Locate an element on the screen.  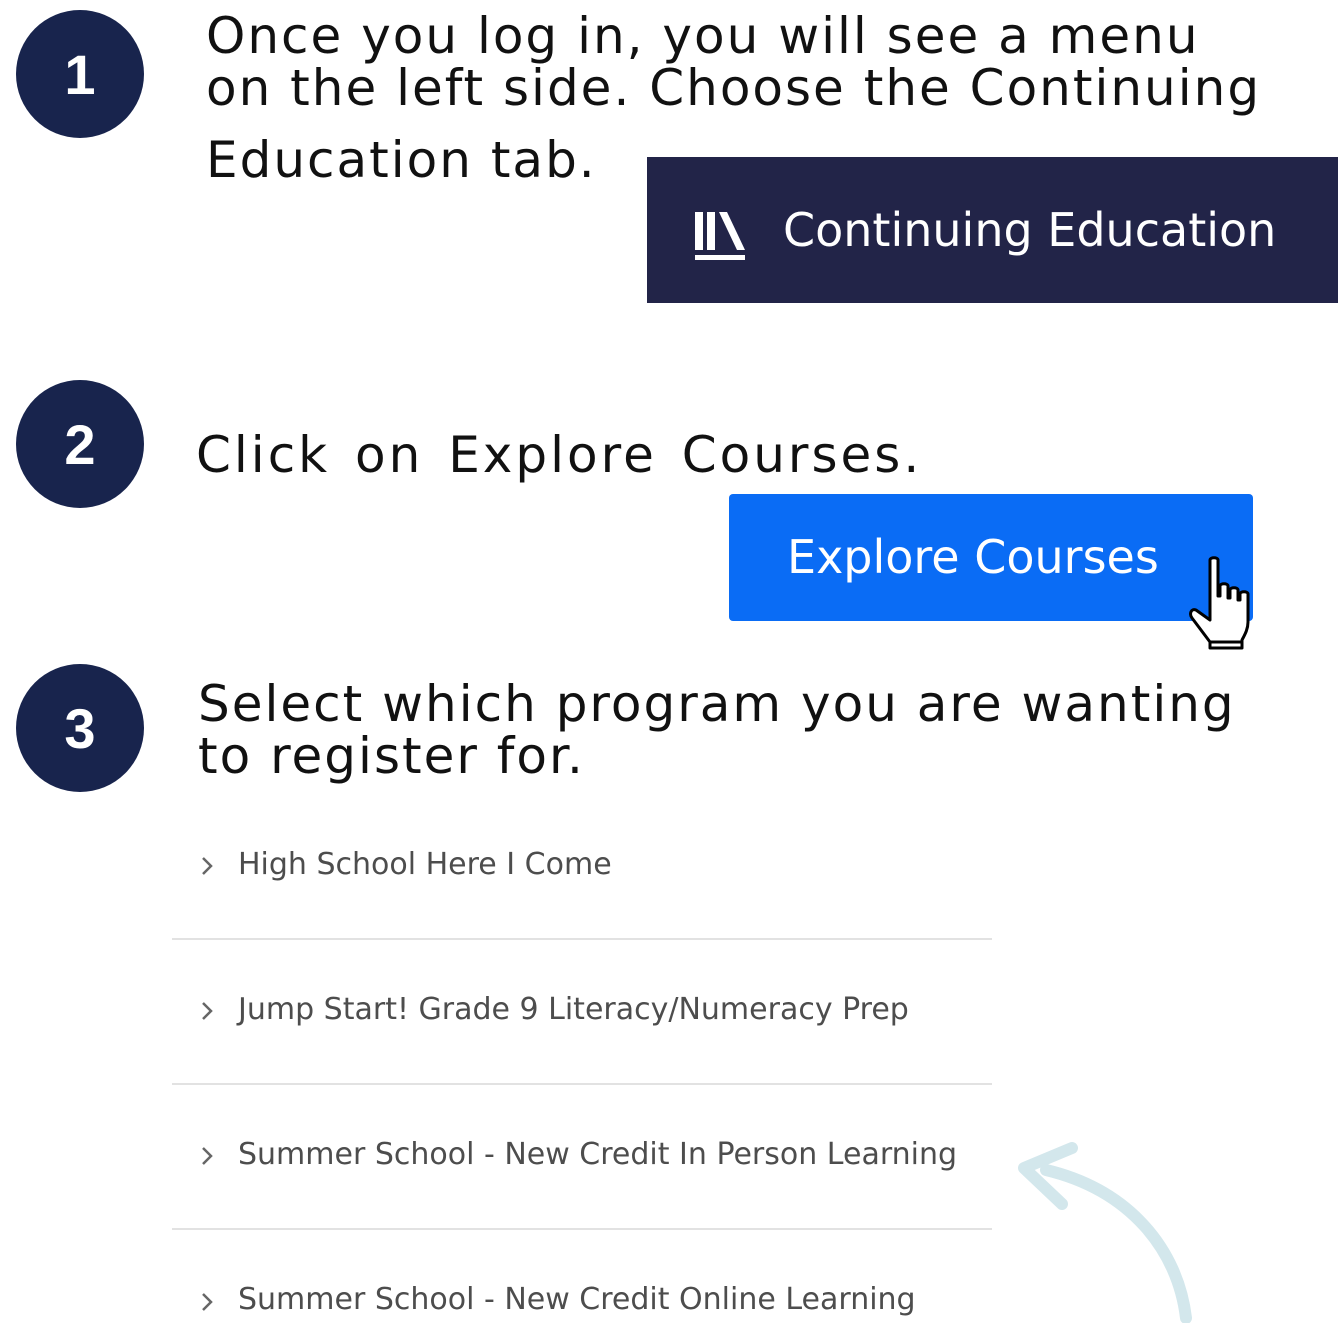
explore-courses-label: Explore Courses is located at coordinates (973, 557).